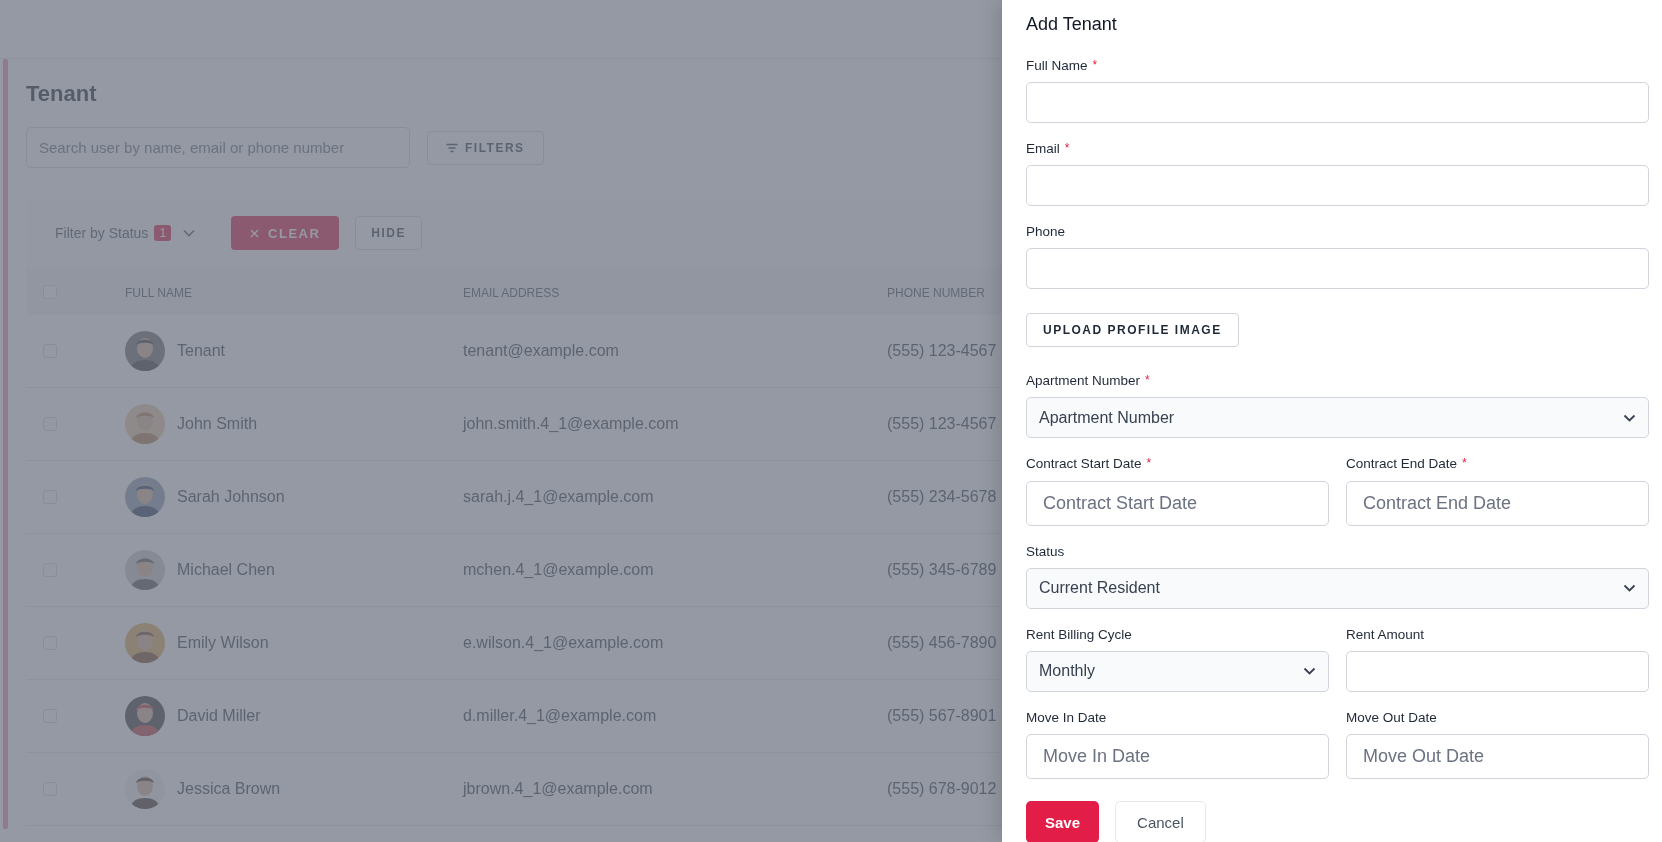 Image resolution: width=1662 pixels, height=842 pixels. What do you see at coordinates (1046, 232) in the screenshot?
I see `field-label: Phone` at bounding box center [1046, 232].